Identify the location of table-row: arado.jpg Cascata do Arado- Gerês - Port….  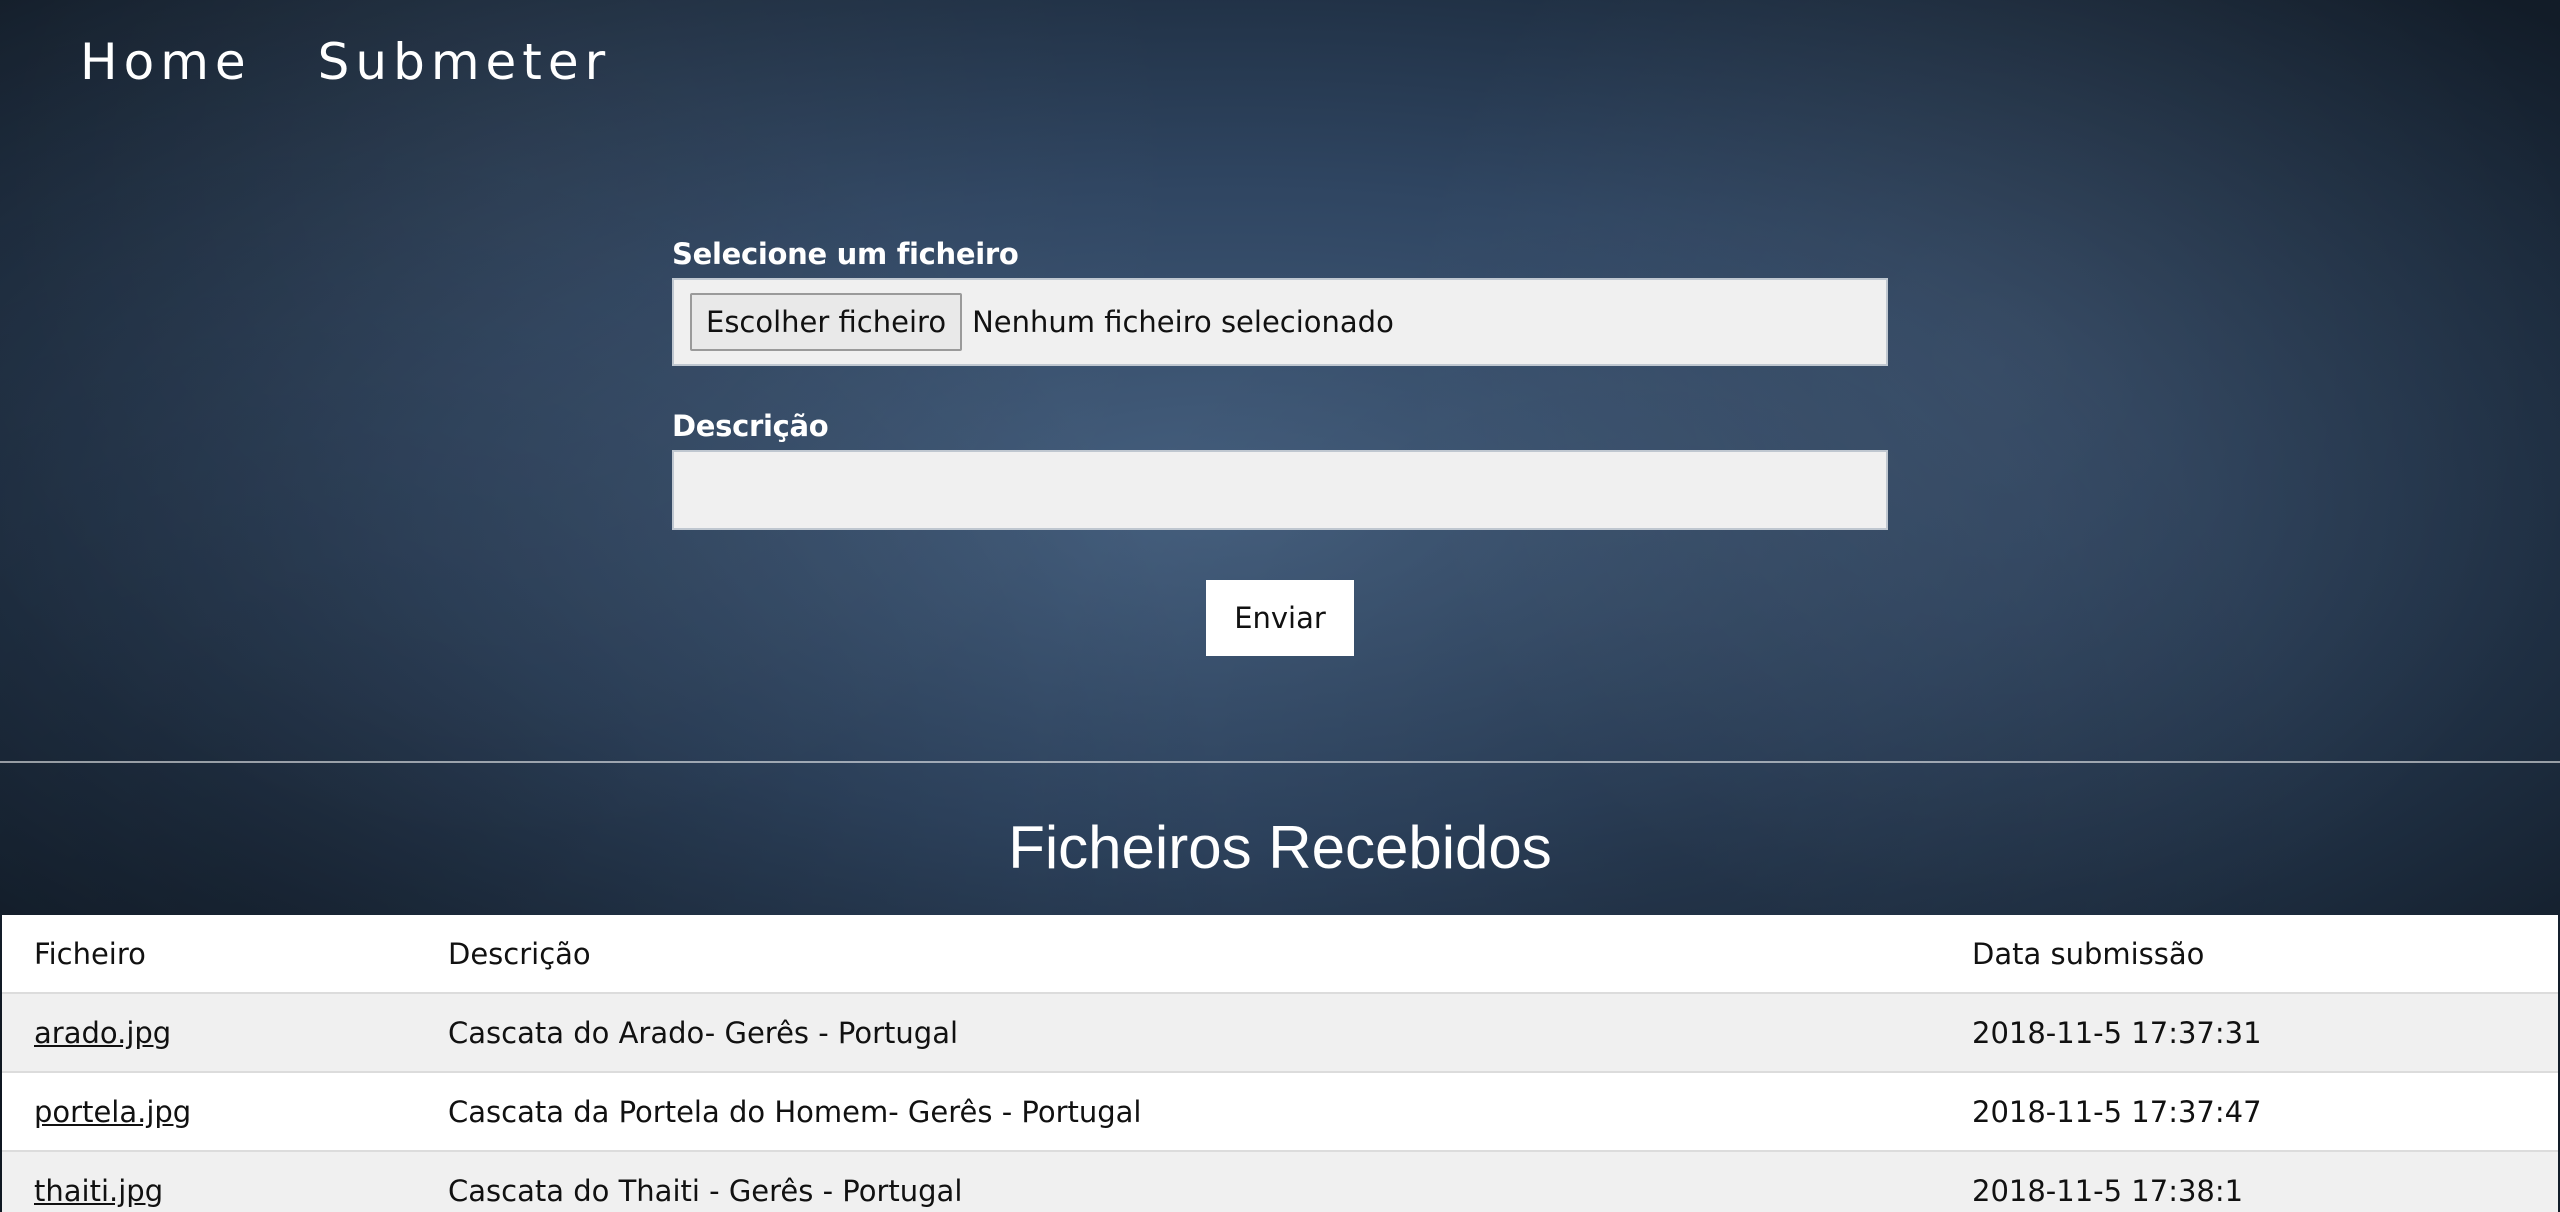
(1280, 1033).